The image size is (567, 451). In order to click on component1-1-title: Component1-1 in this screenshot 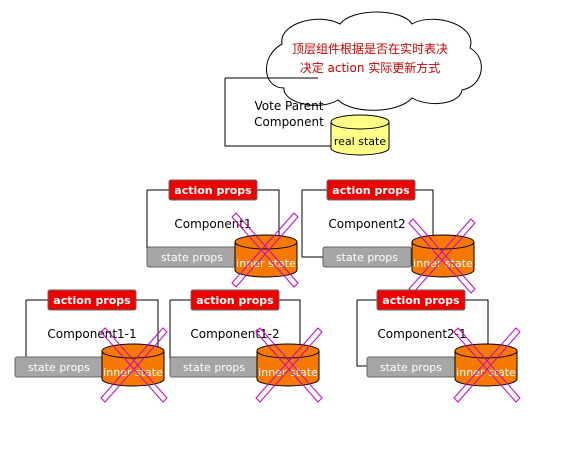, I will do `click(91, 334)`.